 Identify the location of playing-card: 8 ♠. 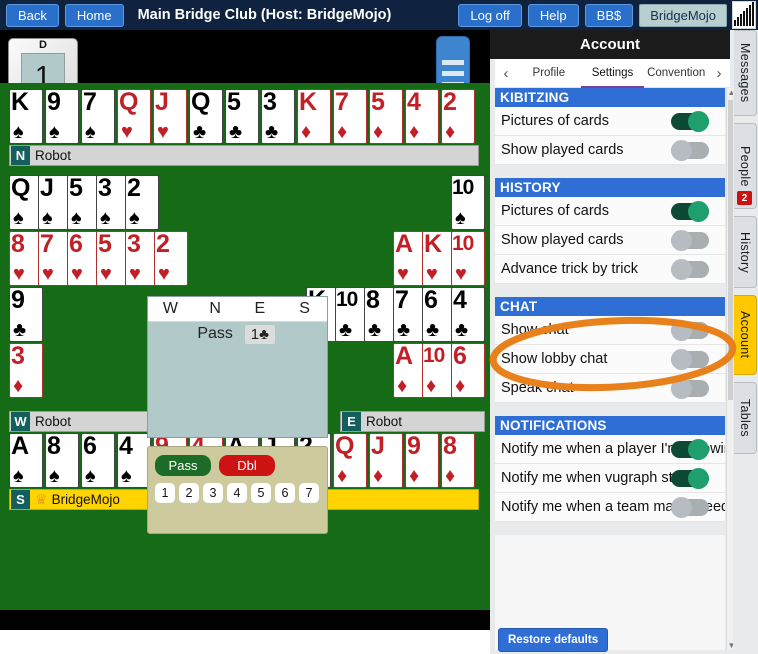
(62, 460).